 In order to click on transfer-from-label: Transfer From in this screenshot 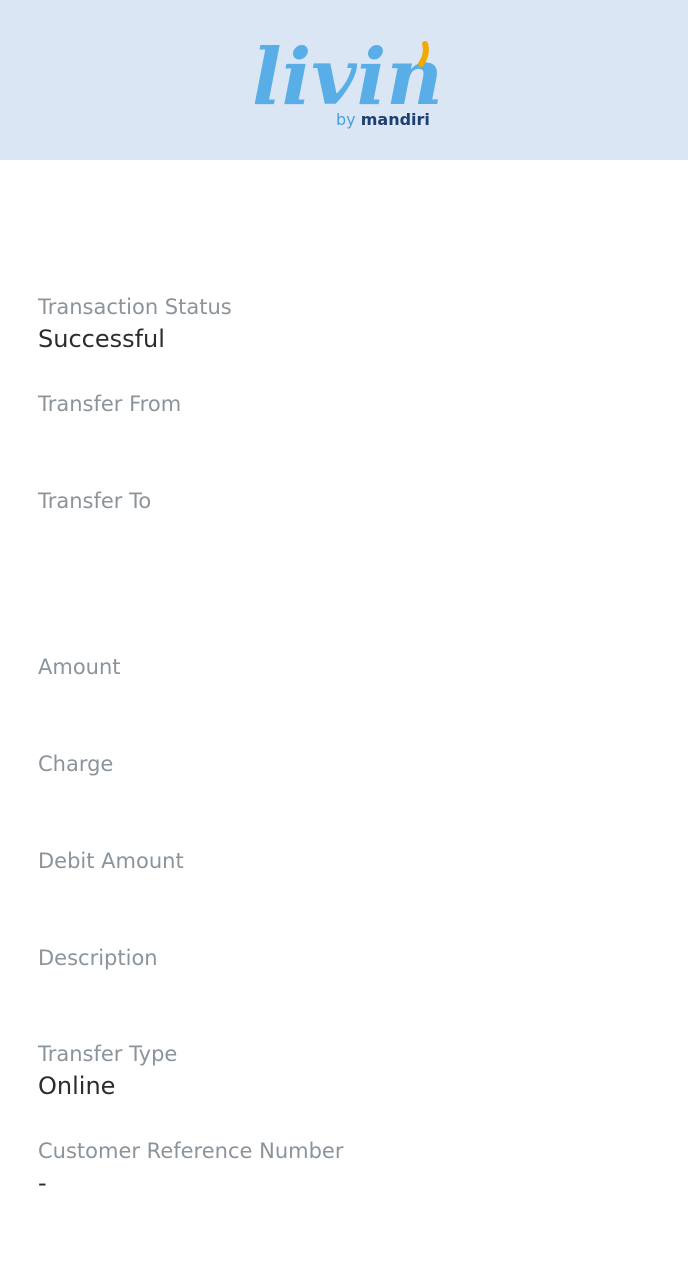, I will do `click(110, 404)`.